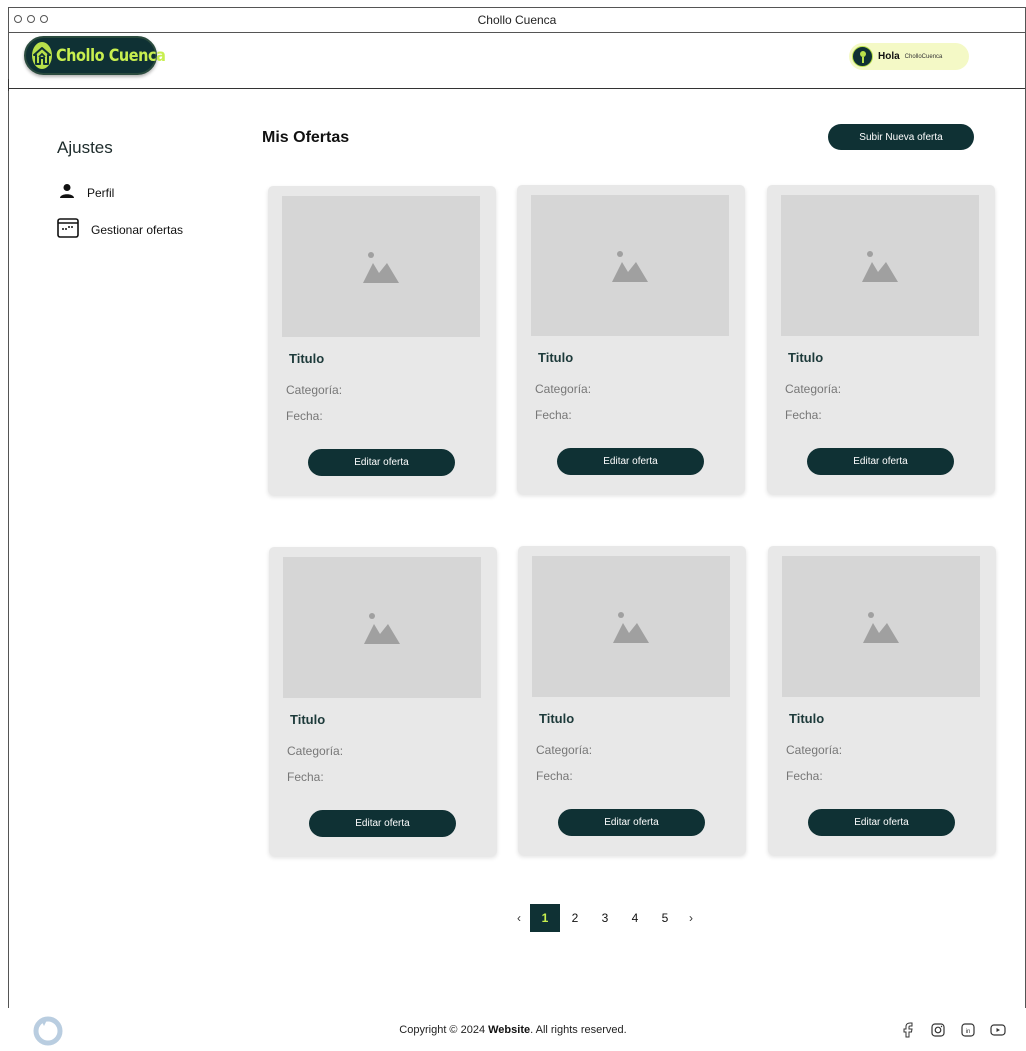 The height and width of the screenshot is (1051, 1026). What do you see at coordinates (908, 1030) in the screenshot?
I see `facebook-icon` at bounding box center [908, 1030].